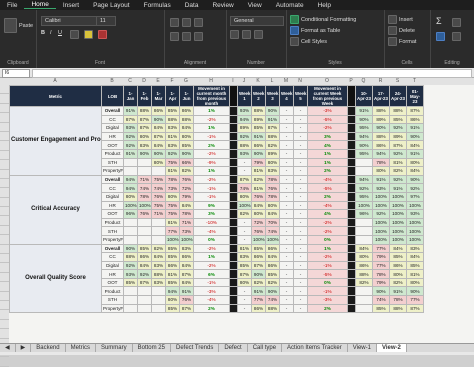  I want to click on week-movement-cell: 1%, so click(327, 162).